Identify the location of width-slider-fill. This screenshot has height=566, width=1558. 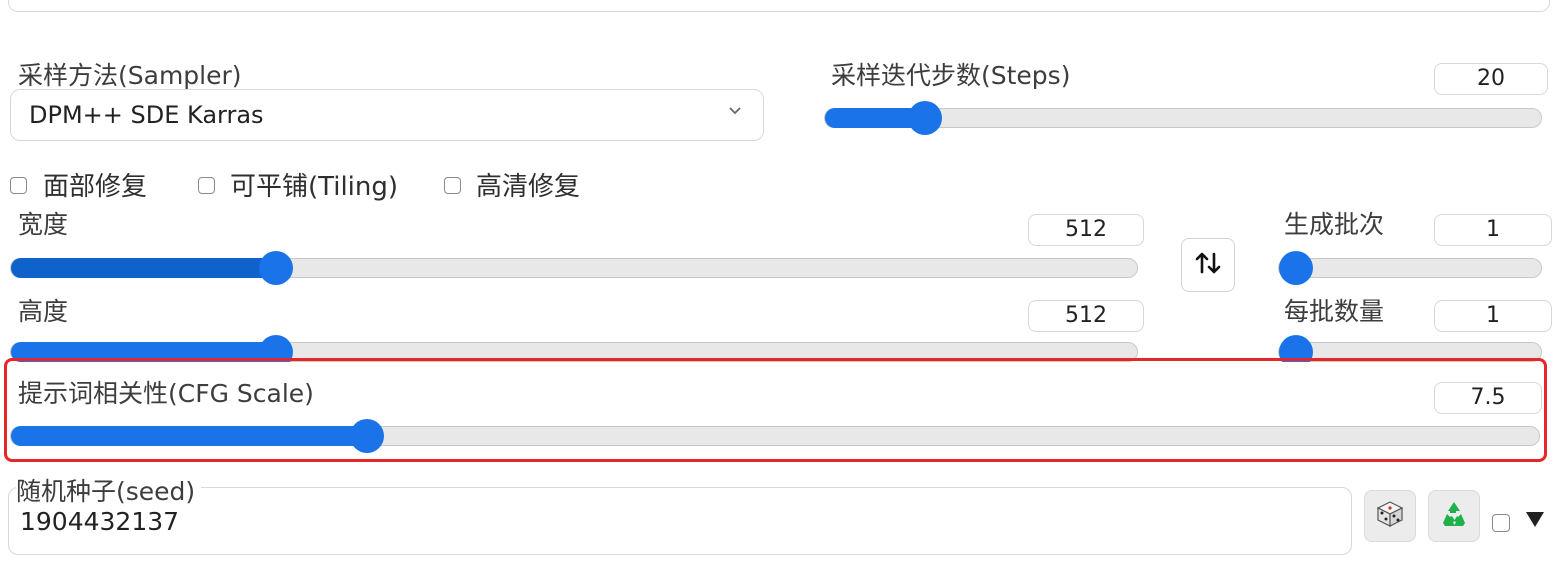
(143, 268).